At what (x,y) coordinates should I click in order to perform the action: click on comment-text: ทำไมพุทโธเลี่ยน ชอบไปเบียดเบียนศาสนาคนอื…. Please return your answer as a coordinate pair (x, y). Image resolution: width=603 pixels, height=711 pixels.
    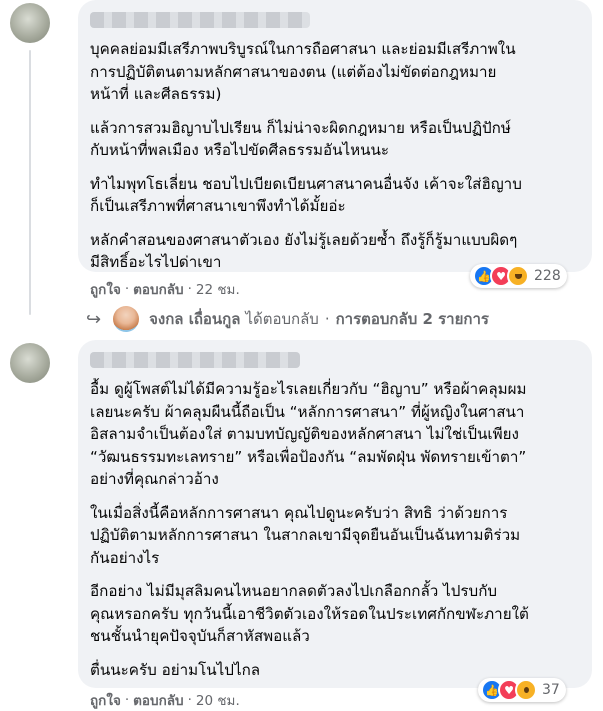
    Looking at the image, I should click on (306, 195).